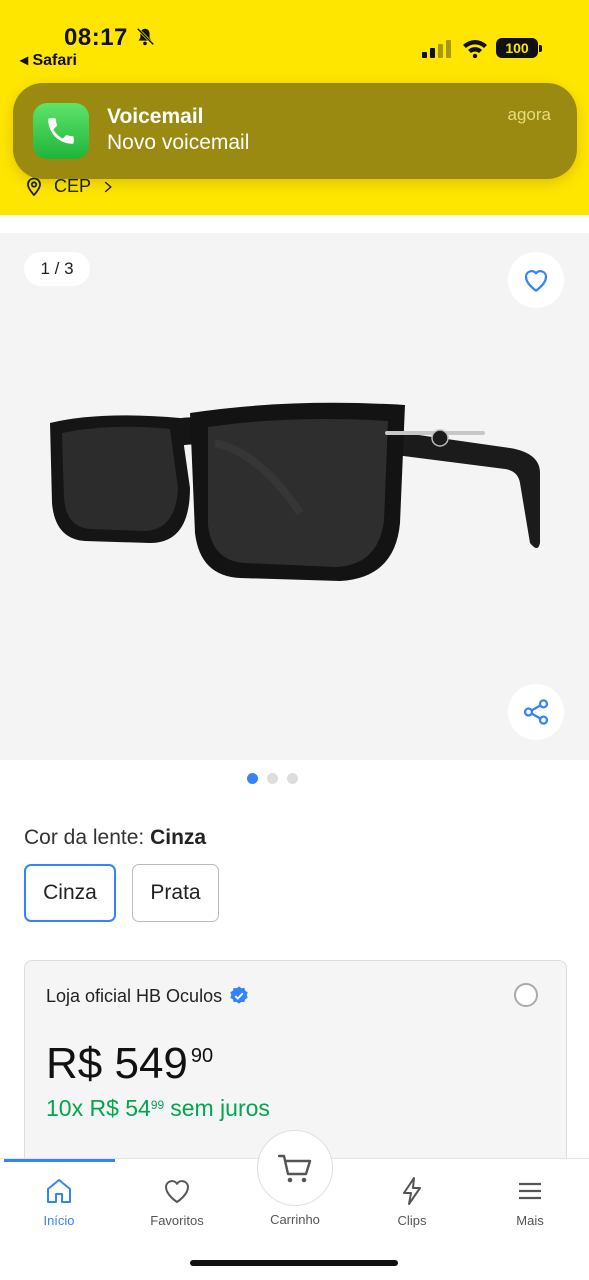 The width and height of the screenshot is (589, 1280). What do you see at coordinates (530, 1201) in the screenshot?
I see `nav-more: Mais` at bounding box center [530, 1201].